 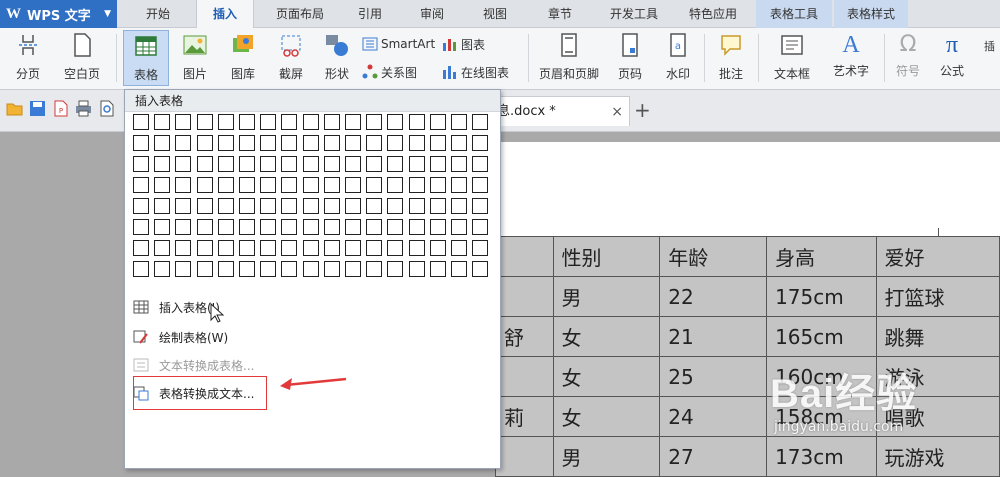 What do you see at coordinates (821, 256) in the screenshot?
I see `table-cell: 身高` at bounding box center [821, 256].